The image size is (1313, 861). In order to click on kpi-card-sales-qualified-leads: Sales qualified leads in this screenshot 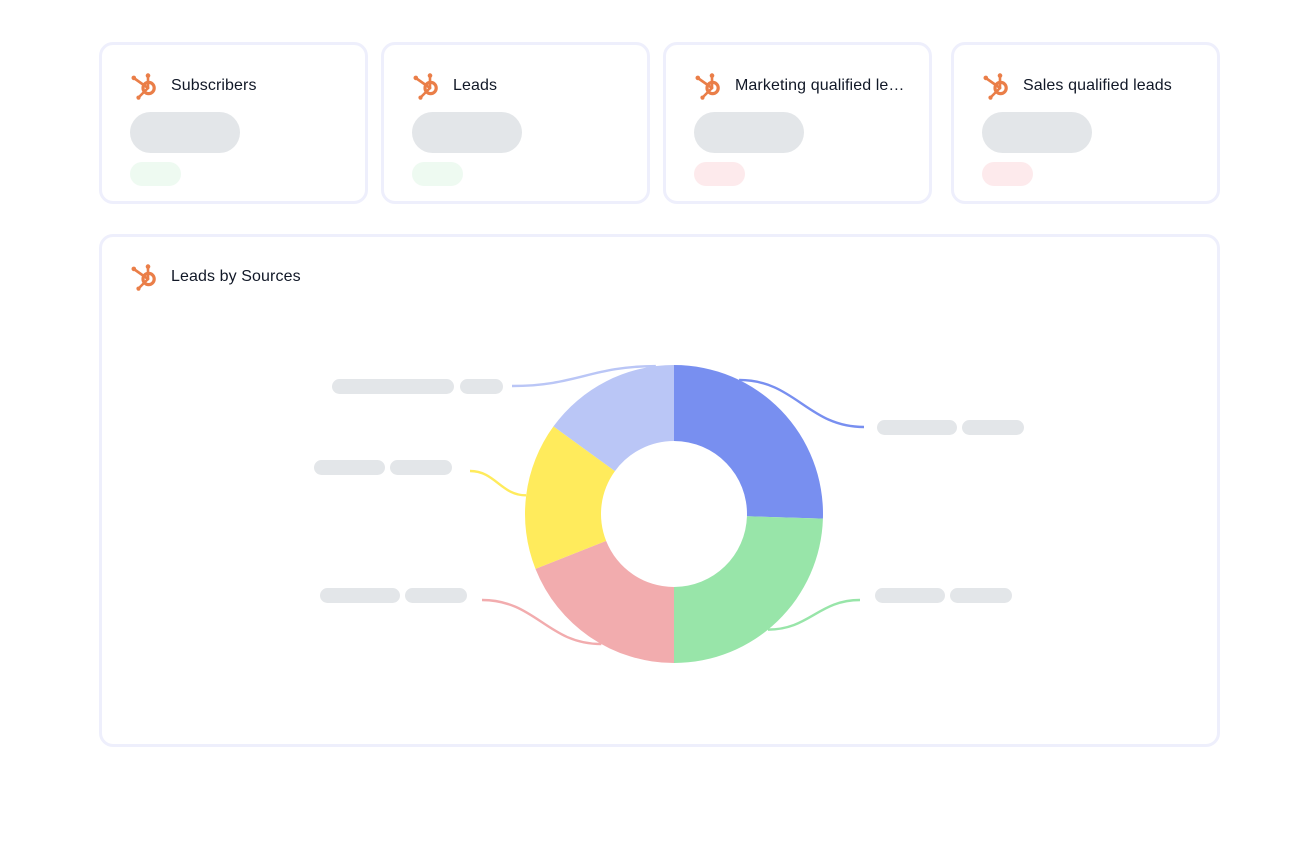, I will do `click(1085, 123)`.